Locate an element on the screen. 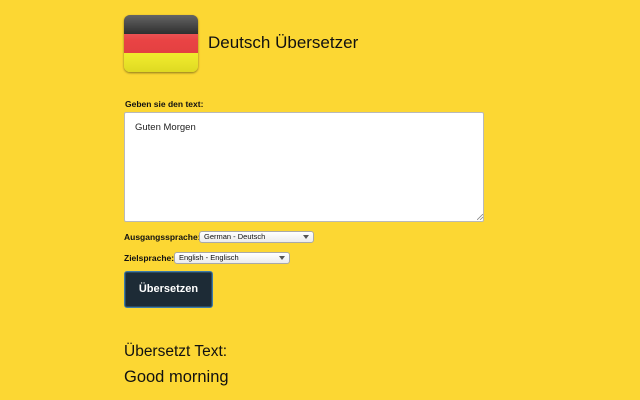 The width and height of the screenshot is (640, 400). result-text: Good morning is located at coordinates (176, 377).